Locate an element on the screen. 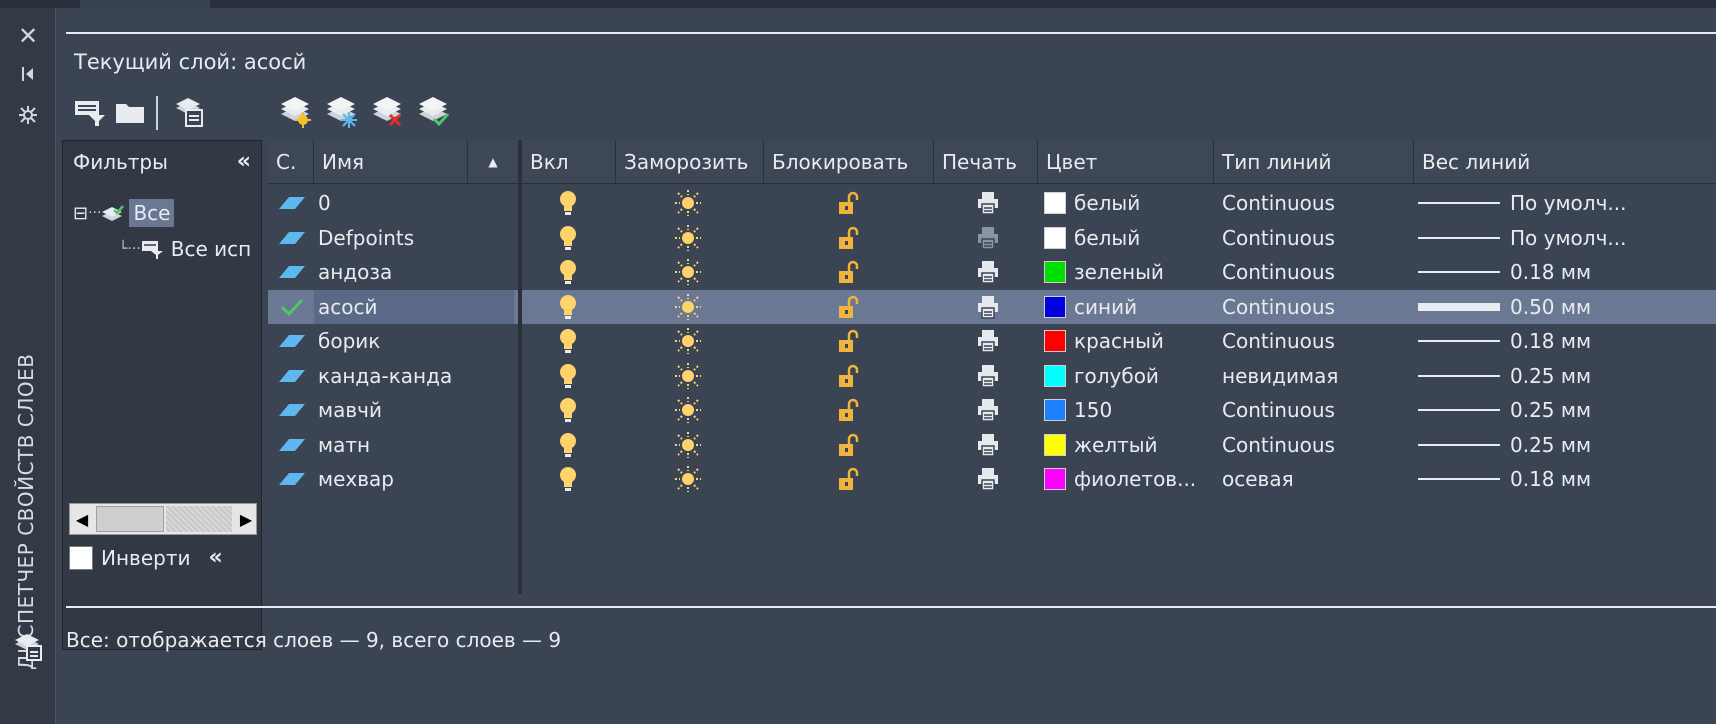 This screenshot has height=724, width=1716. scroll-right-arrow: ▶ is located at coordinates (246, 519).